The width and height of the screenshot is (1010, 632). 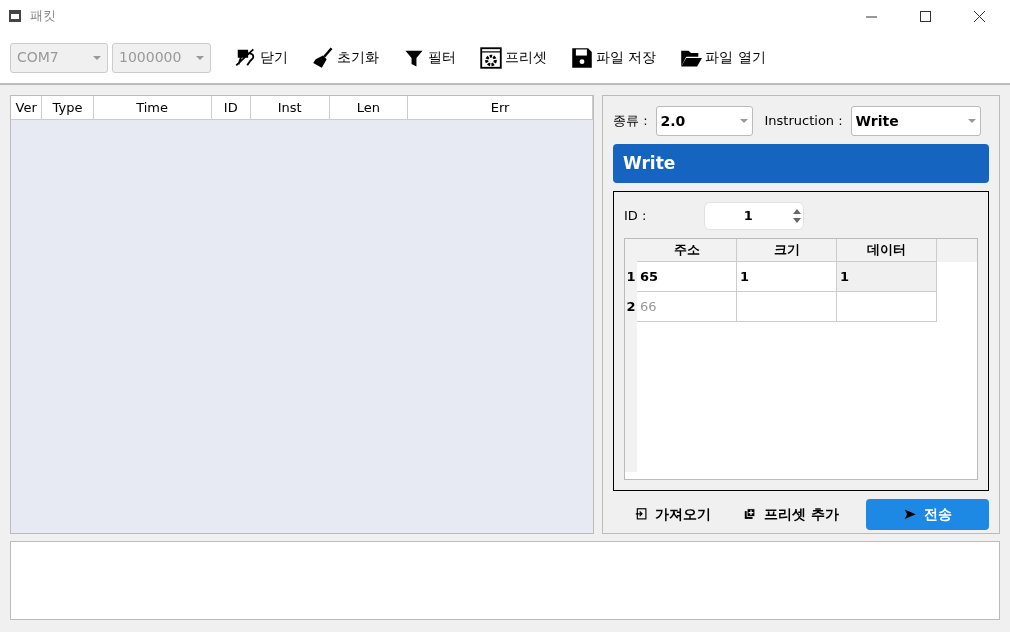 I want to click on action-button: 가져오기, so click(x=673, y=514).